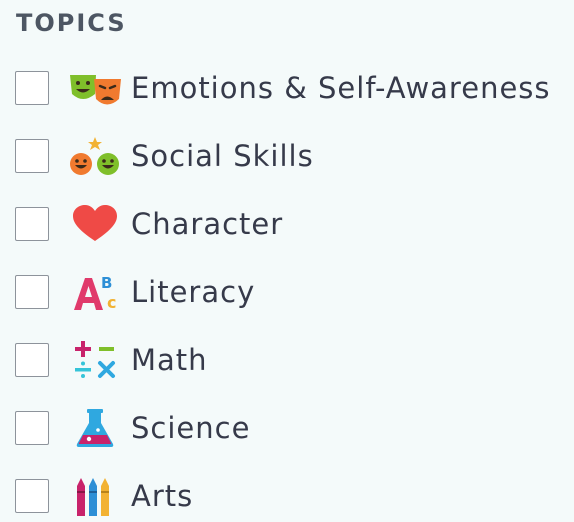 The width and height of the screenshot is (574, 522). What do you see at coordinates (95, 224) in the screenshot?
I see `heart-icon` at bounding box center [95, 224].